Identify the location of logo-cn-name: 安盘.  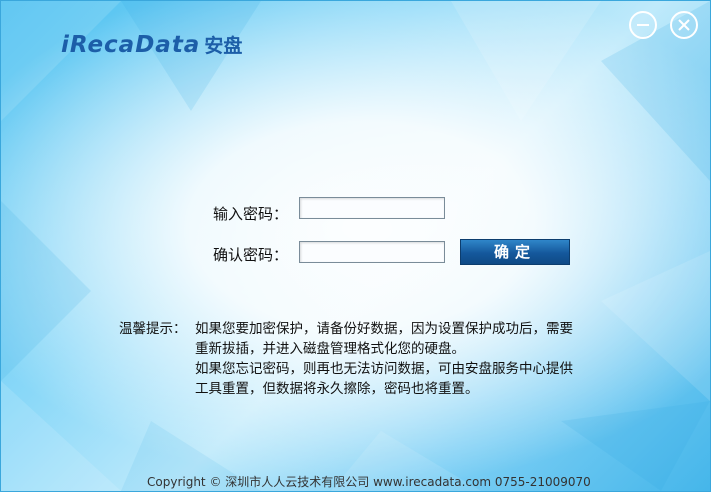
(223, 46).